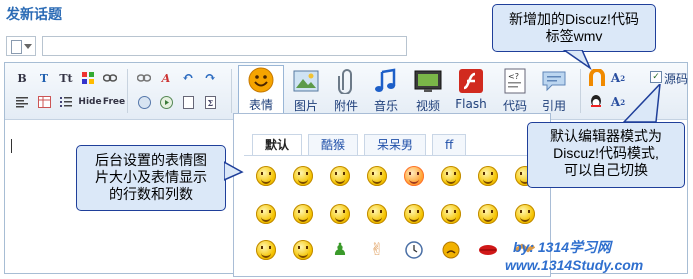 The width and height of the screenshot is (693, 279). What do you see at coordinates (451, 214) in the screenshot?
I see `smiley-surprised-icon` at bounding box center [451, 214].